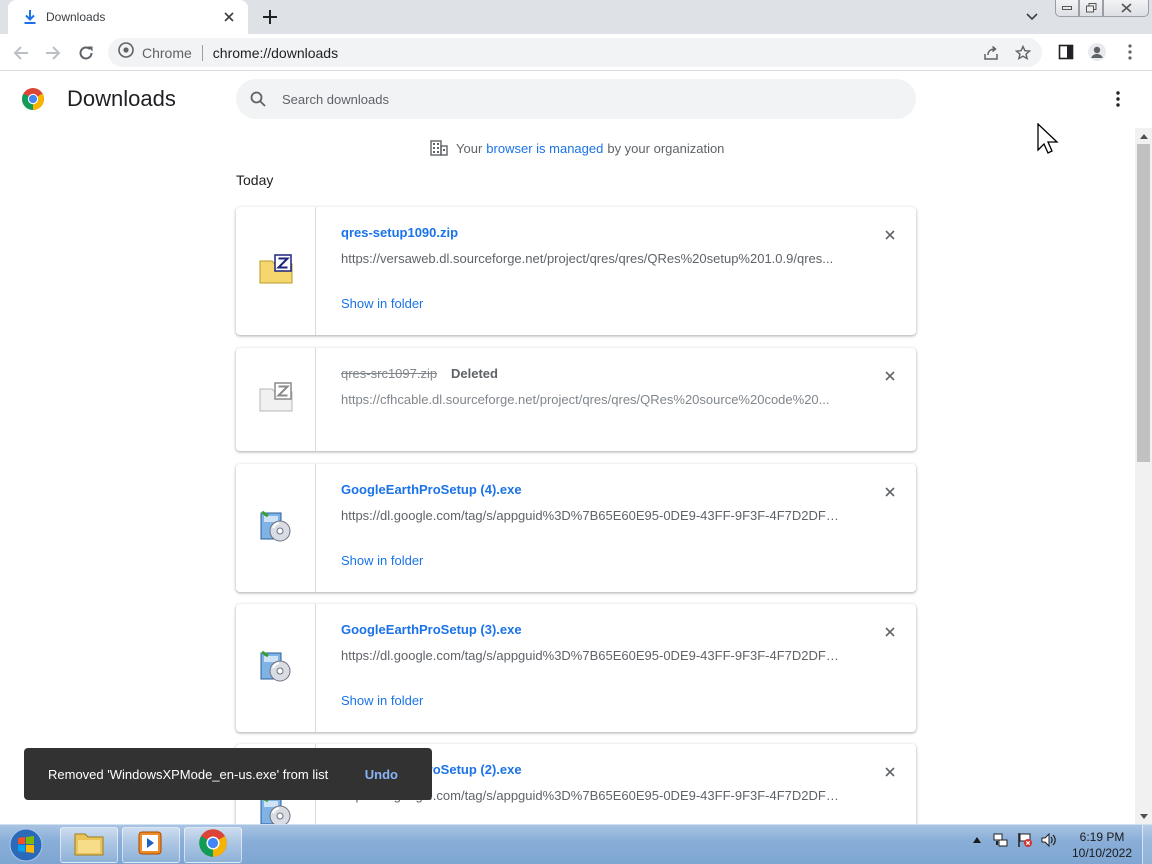 The height and width of the screenshot is (864, 1152). What do you see at coordinates (991, 53) in the screenshot?
I see `share-icon` at bounding box center [991, 53].